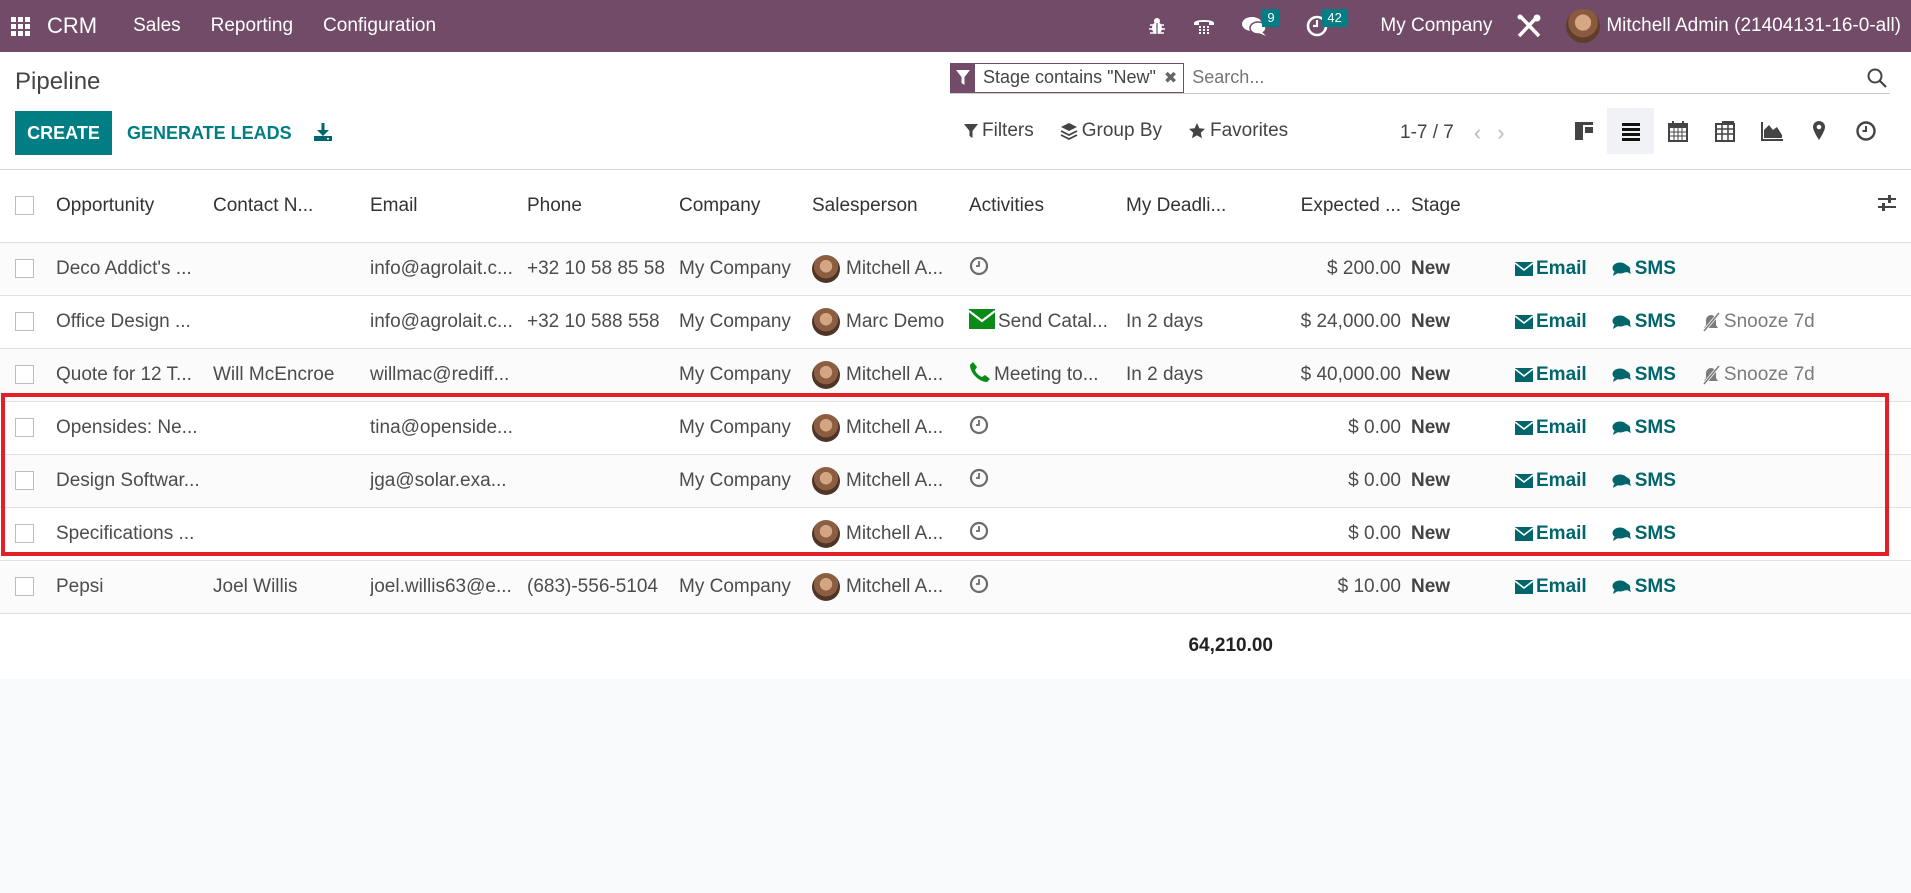 The width and height of the screenshot is (1911, 893). What do you see at coordinates (1463, 206) in the screenshot?
I see `column-stage: Stage` at bounding box center [1463, 206].